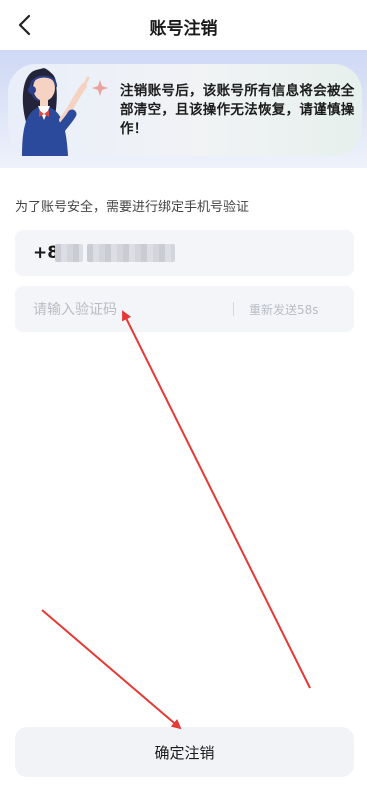 The width and height of the screenshot is (367, 788). I want to click on verification-code-field: 重新发送58s, so click(184, 309).